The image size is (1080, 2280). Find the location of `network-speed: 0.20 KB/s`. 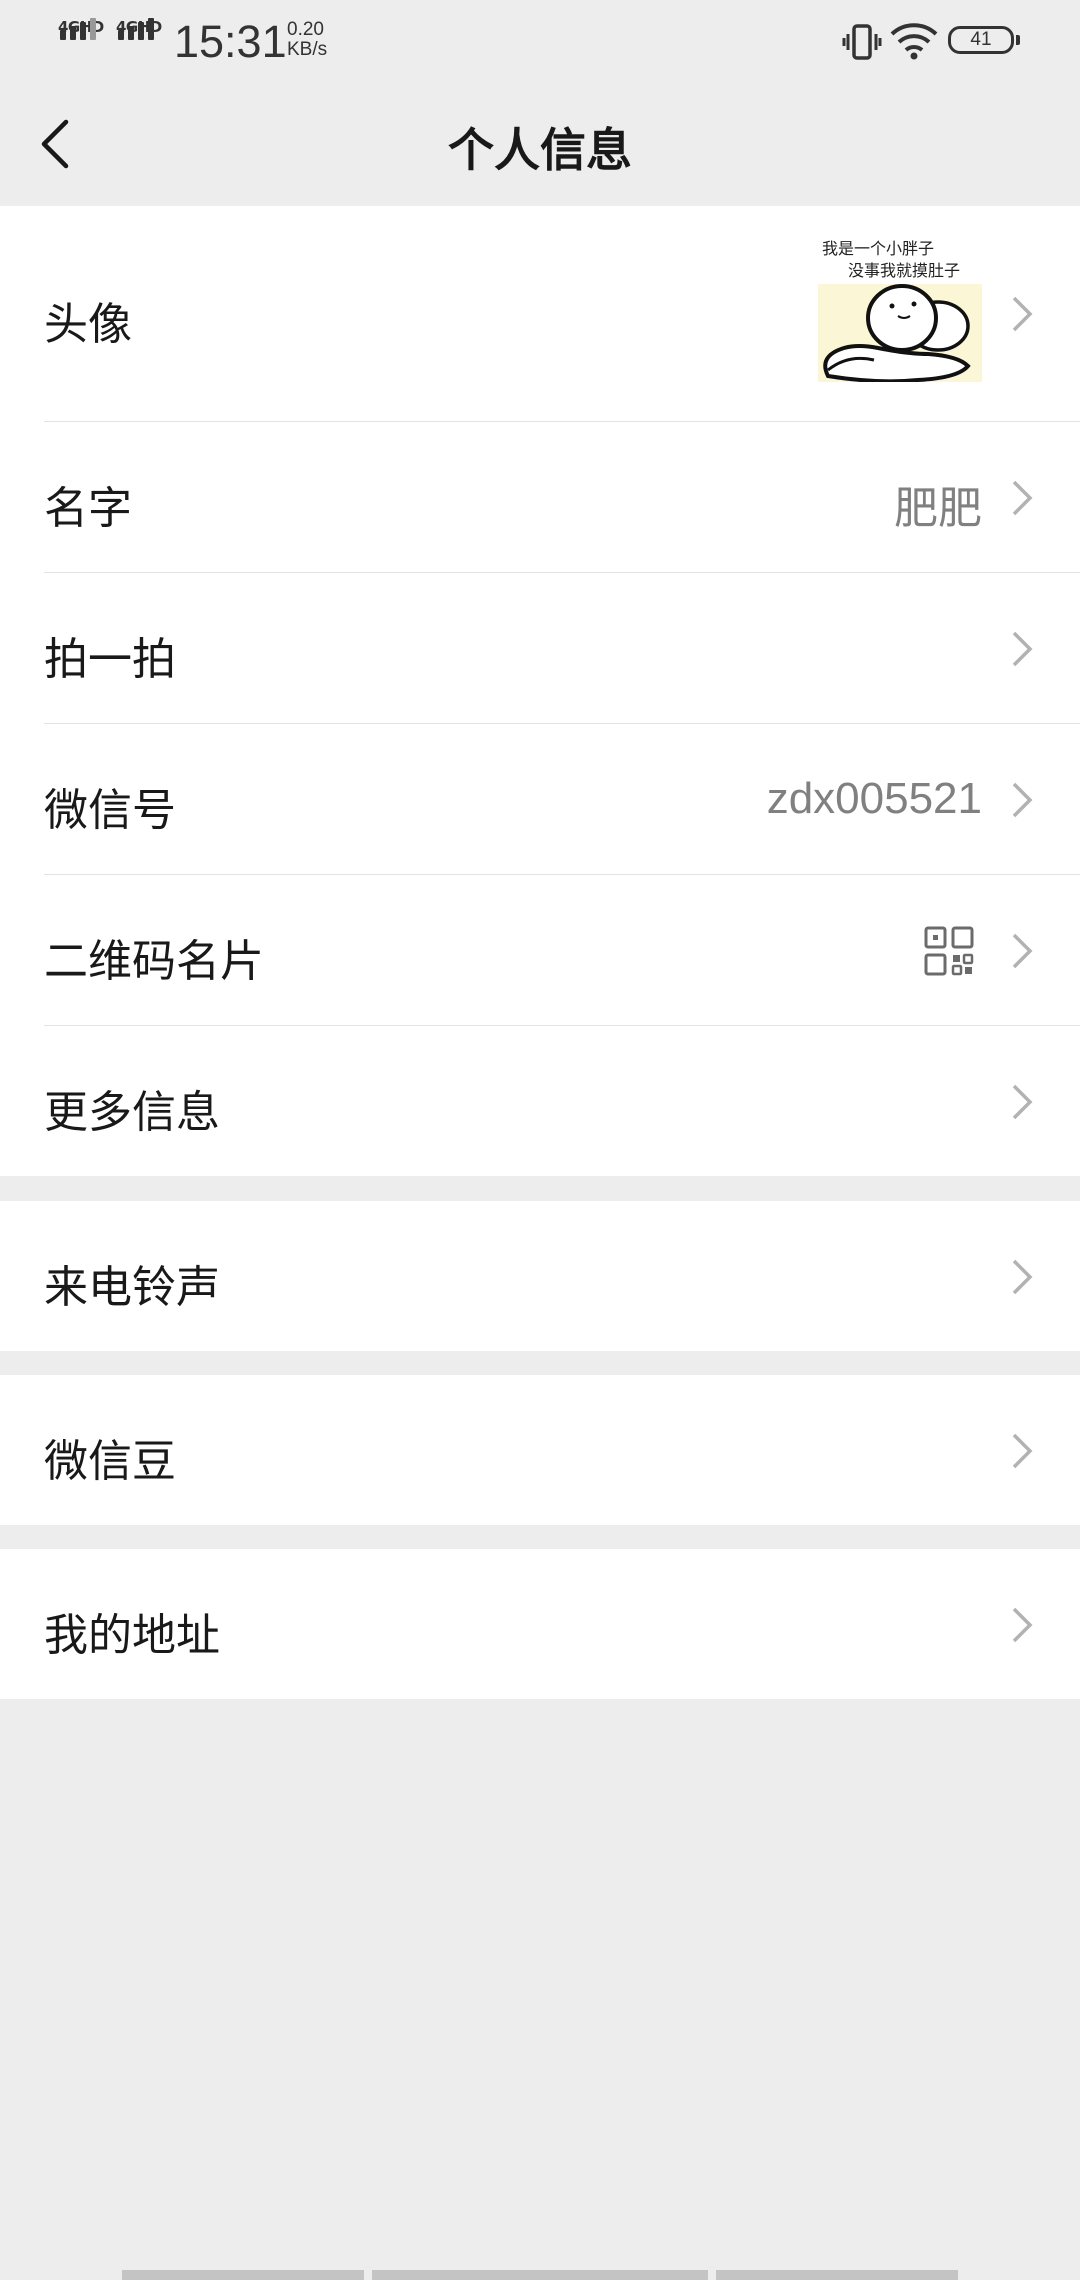

network-speed: 0.20 KB/s is located at coordinates (307, 40).